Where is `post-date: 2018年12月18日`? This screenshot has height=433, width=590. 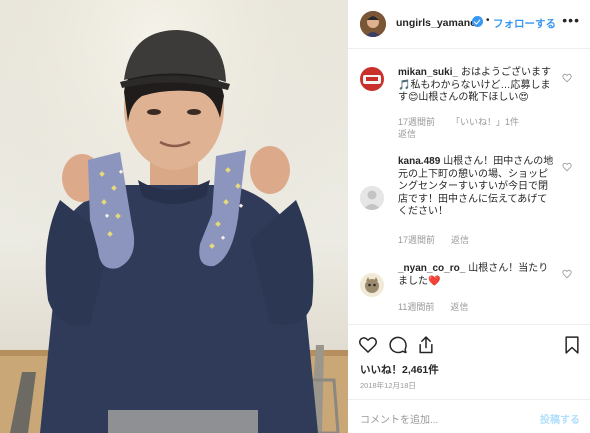 post-date: 2018年12月18日 is located at coordinates (388, 385).